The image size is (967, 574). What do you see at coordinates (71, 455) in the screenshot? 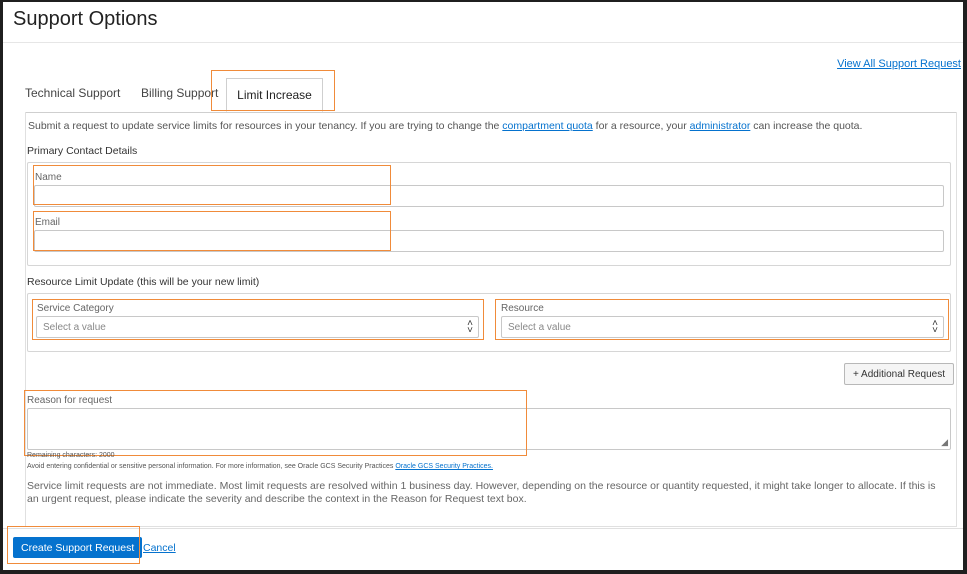
I see `remaining-characters: Remaining characters: 2000` at bounding box center [71, 455].